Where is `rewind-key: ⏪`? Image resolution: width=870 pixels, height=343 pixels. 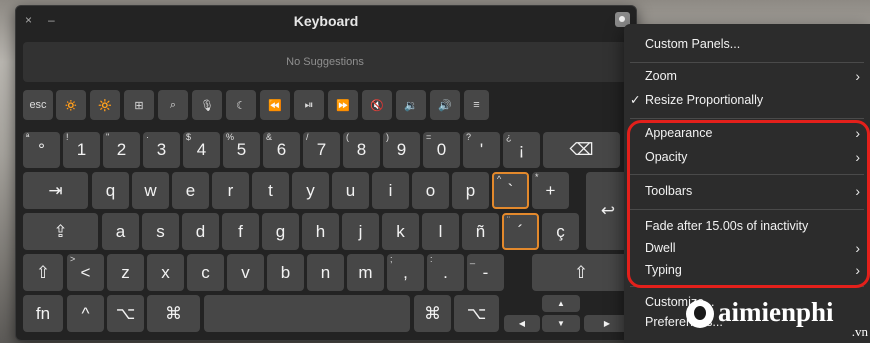
rewind-key: ⏪ is located at coordinates (275, 105).